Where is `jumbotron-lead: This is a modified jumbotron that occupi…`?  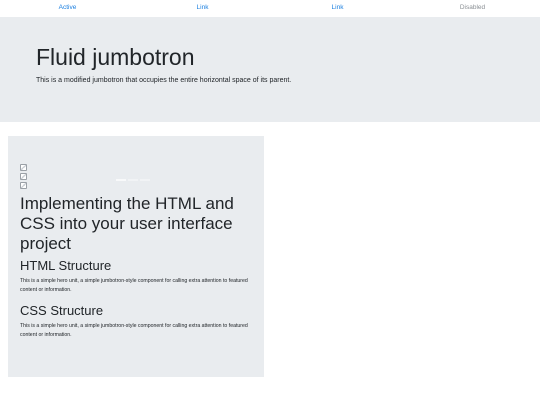 jumbotron-lead: This is a modified jumbotron that occupi… is located at coordinates (164, 80).